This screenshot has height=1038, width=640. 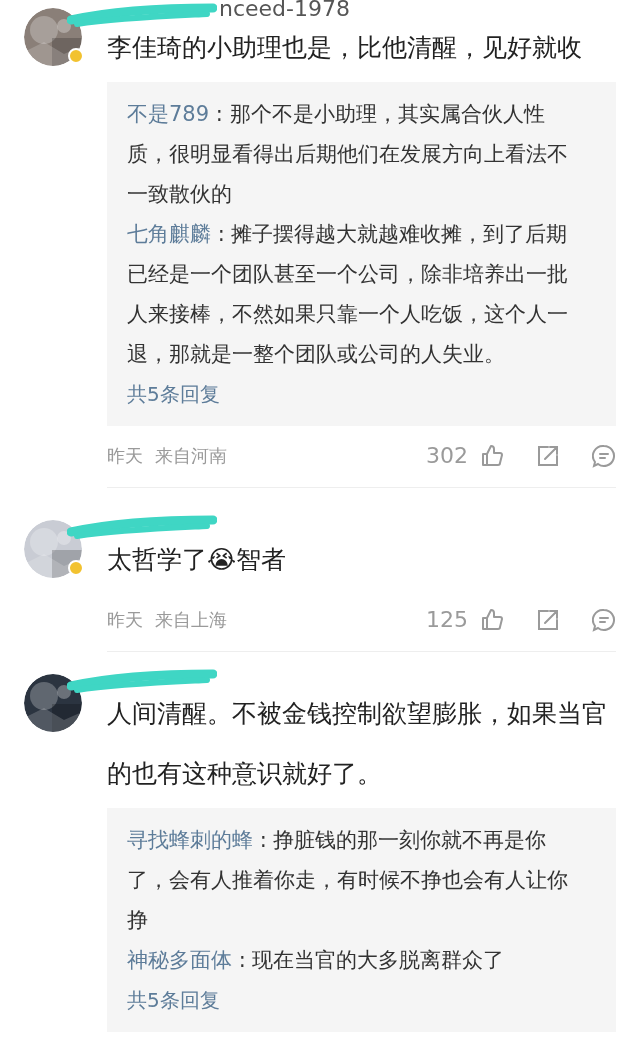 I want to click on reply-text: 不是789 : 那个不是小助理，其实属合伙人性质，很明显看得出后期他们在发展方向上看法不一致散伙的, so click(x=348, y=154).